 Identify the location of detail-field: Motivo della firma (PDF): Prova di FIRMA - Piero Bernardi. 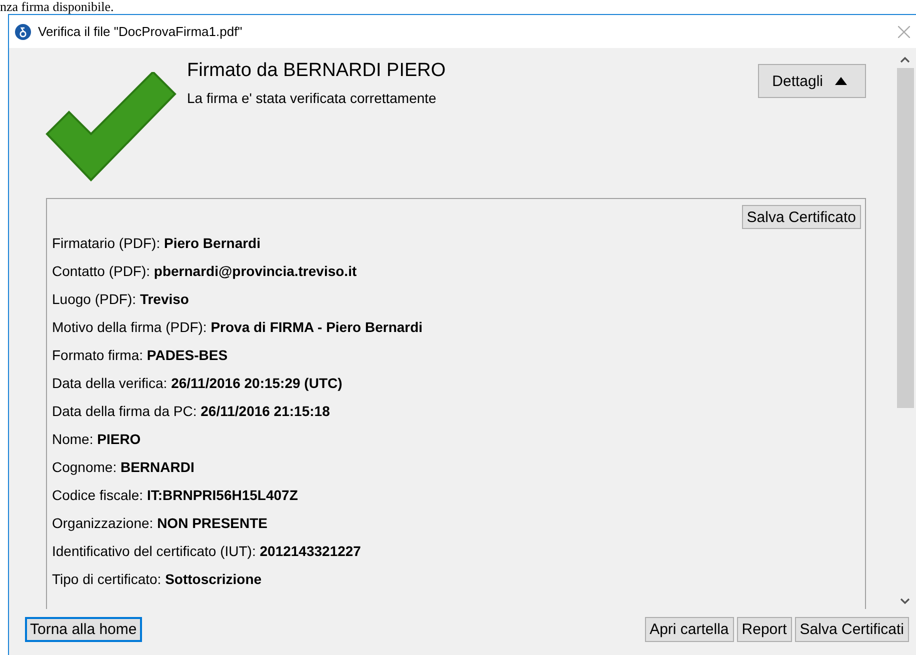
(456, 327).